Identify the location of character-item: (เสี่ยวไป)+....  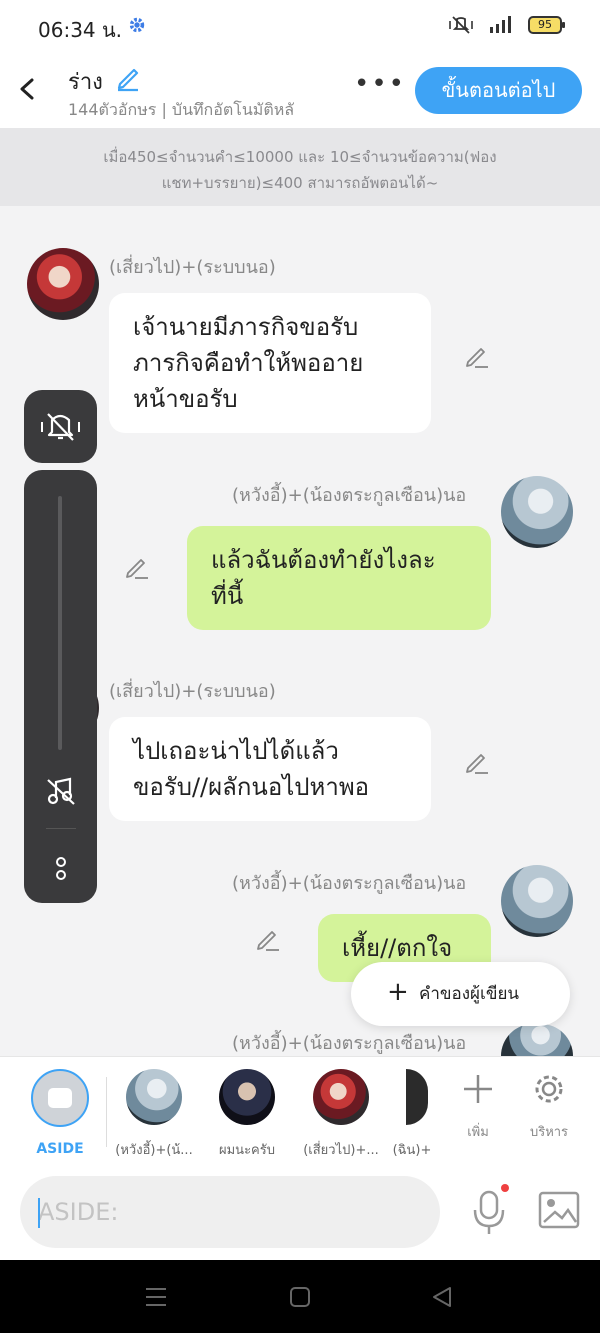
(341, 1114).